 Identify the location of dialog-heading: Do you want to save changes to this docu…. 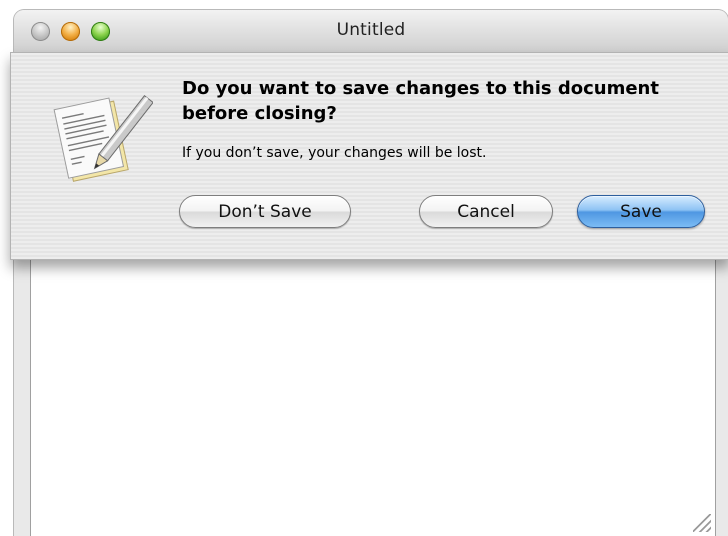
(447, 101).